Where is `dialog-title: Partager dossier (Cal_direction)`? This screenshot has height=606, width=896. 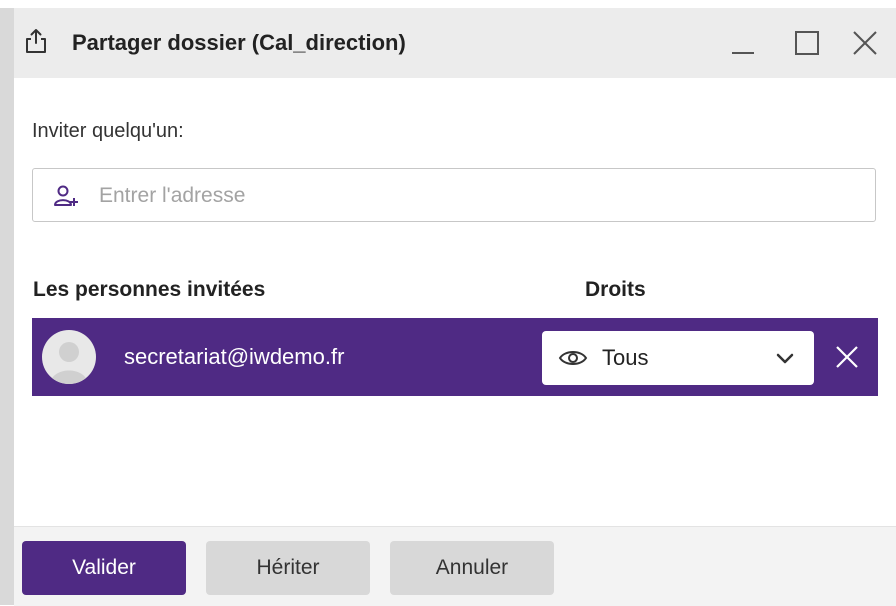
dialog-title: Partager dossier (Cal_direction) is located at coordinates (239, 42).